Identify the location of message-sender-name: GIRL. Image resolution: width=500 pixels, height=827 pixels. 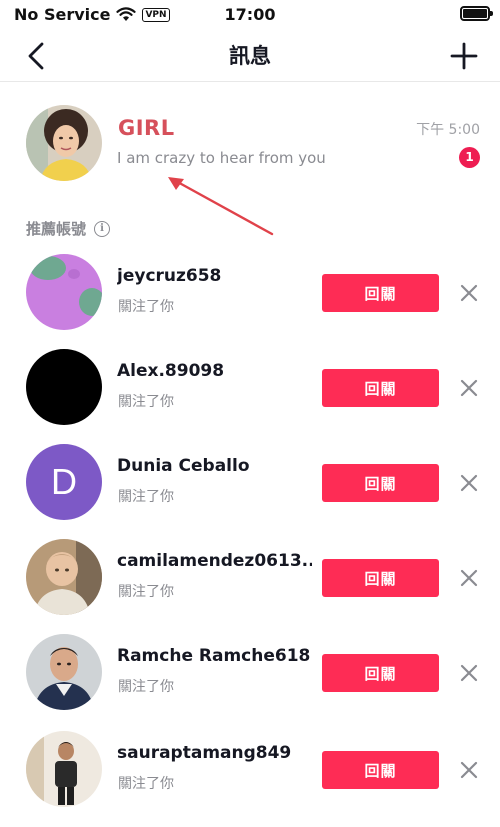
(146, 128).